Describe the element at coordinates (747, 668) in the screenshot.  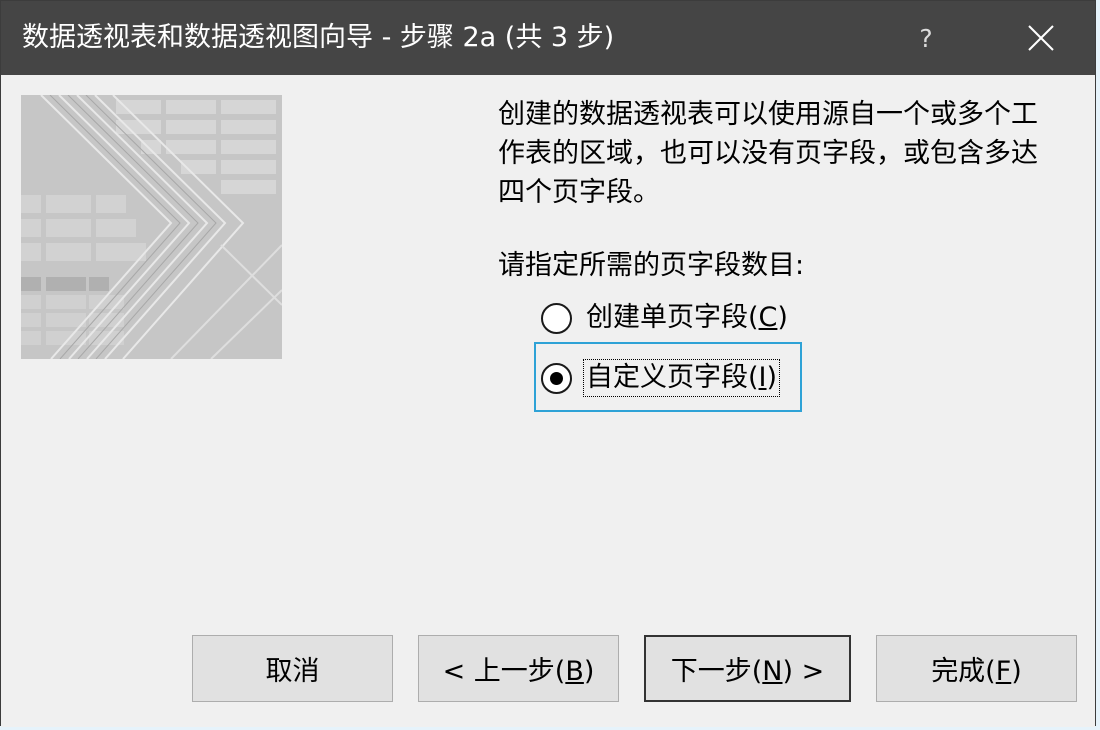
I see `next-button: 下一步(N) >` at that location.